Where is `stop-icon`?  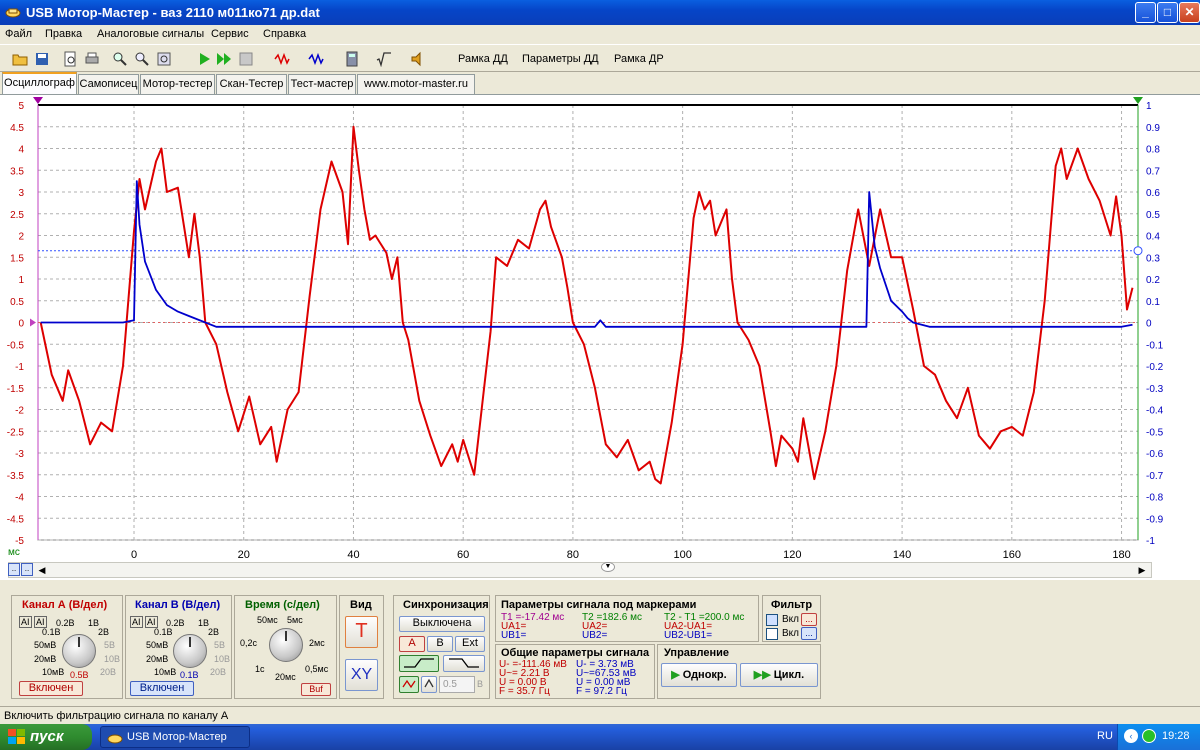 stop-icon is located at coordinates (246, 59).